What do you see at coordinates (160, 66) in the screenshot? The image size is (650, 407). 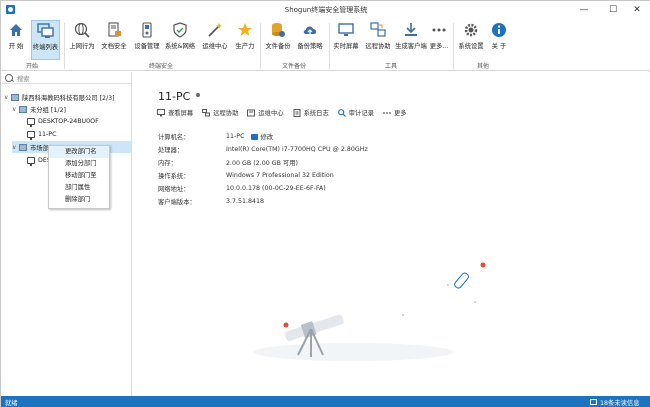 I see `group-security-label: 终端安全` at bounding box center [160, 66].